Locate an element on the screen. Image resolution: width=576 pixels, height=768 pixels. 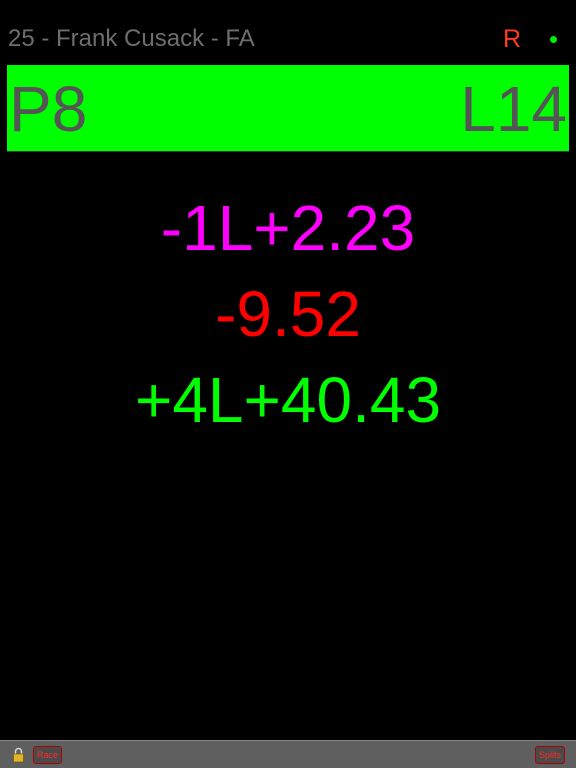
lap-value: L14 is located at coordinates (513, 109).